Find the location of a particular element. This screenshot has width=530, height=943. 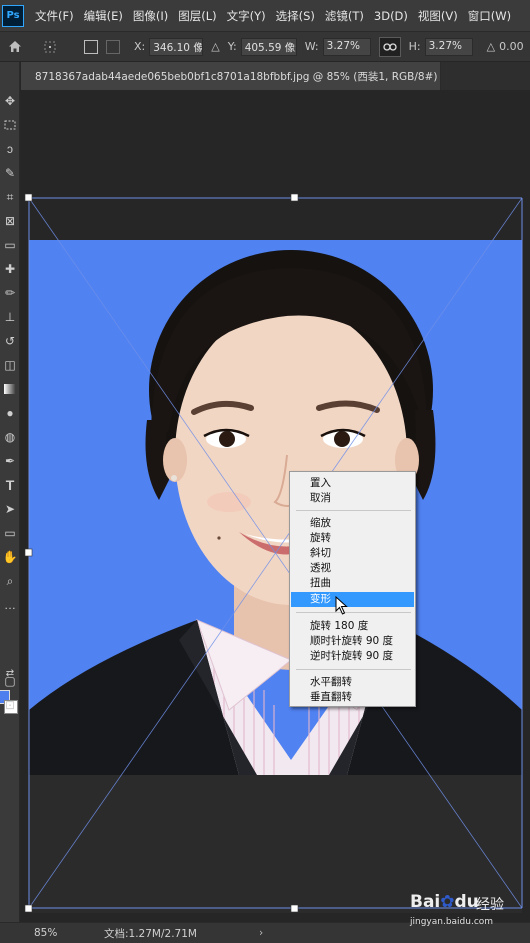

menu-item-rotate-90-ccw: 逆时针旋转 90 度 is located at coordinates (352, 656).